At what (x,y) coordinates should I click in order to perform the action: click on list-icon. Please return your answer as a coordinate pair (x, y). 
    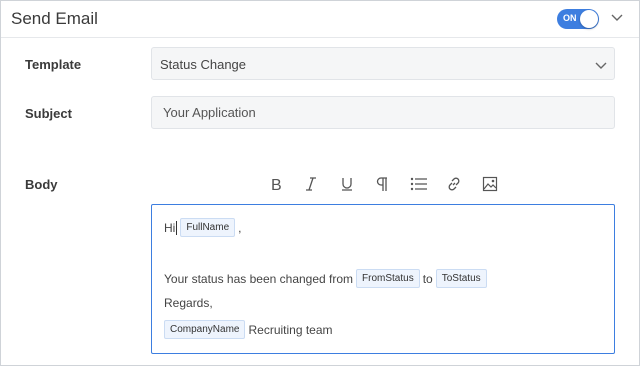
    Looking at the image, I should click on (419, 184).